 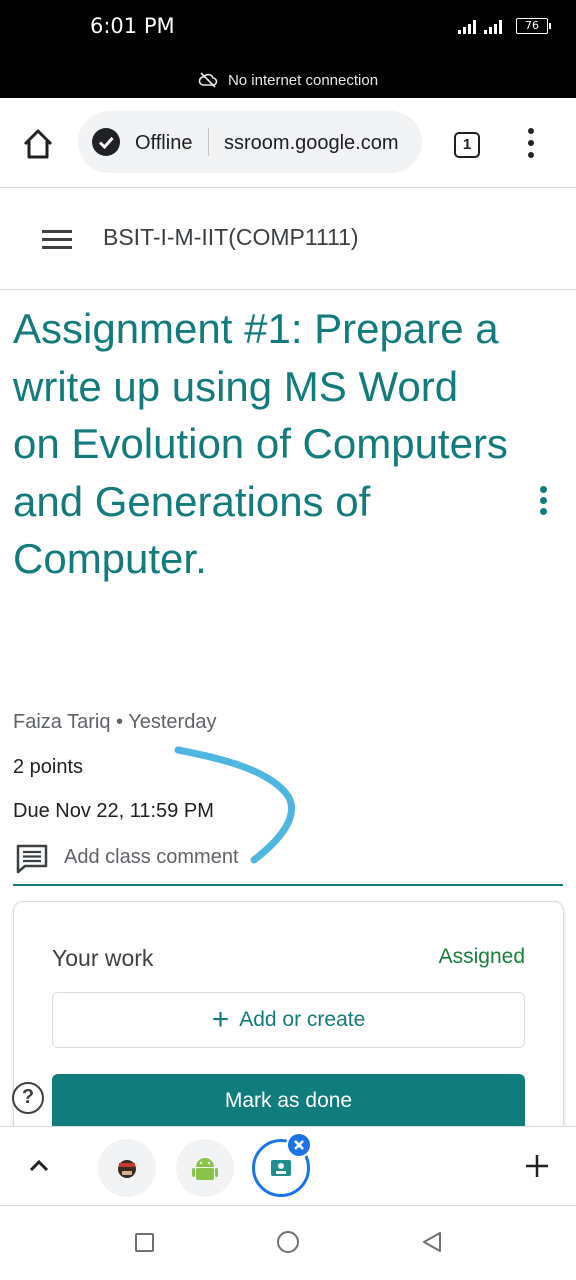 What do you see at coordinates (303, 80) in the screenshot?
I see `network-notice-text: No internet connection` at bounding box center [303, 80].